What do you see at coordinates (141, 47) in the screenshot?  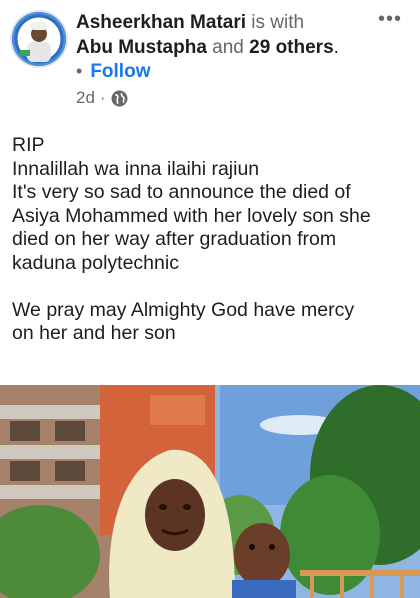 I see `tagged-person: Abu Mustapha` at bounding box center [141, 47].